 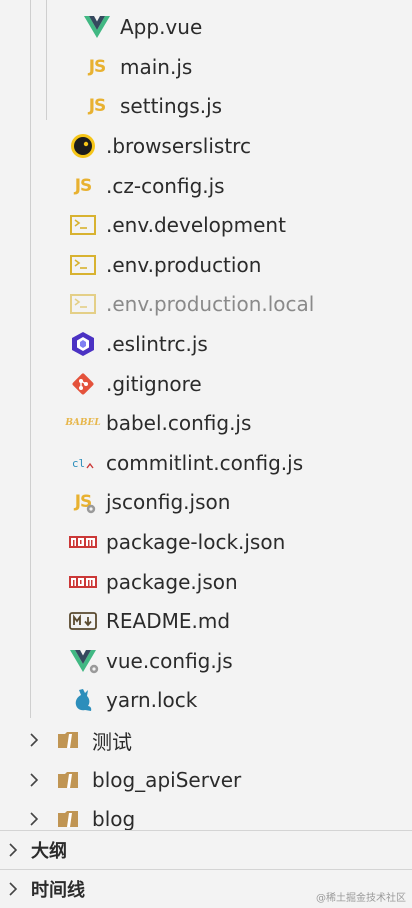 I want to click on file-item-readme-md: README.md, so click(x=206, y=621).